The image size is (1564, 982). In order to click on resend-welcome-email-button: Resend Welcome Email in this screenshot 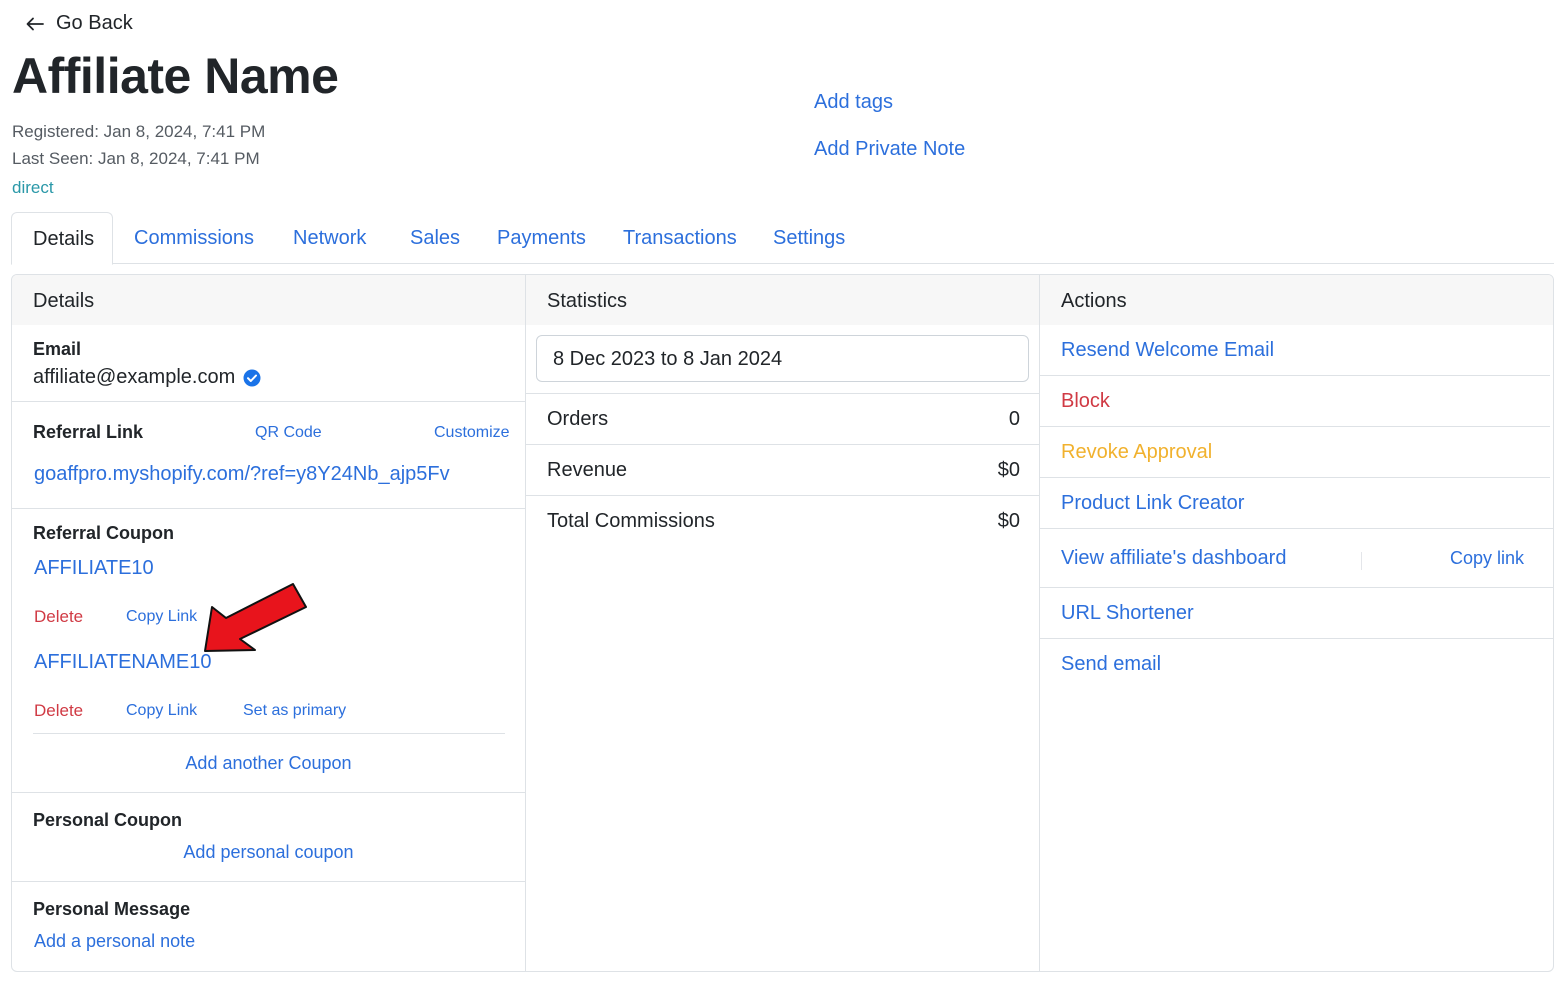, I will do `click(1296, 350)`.